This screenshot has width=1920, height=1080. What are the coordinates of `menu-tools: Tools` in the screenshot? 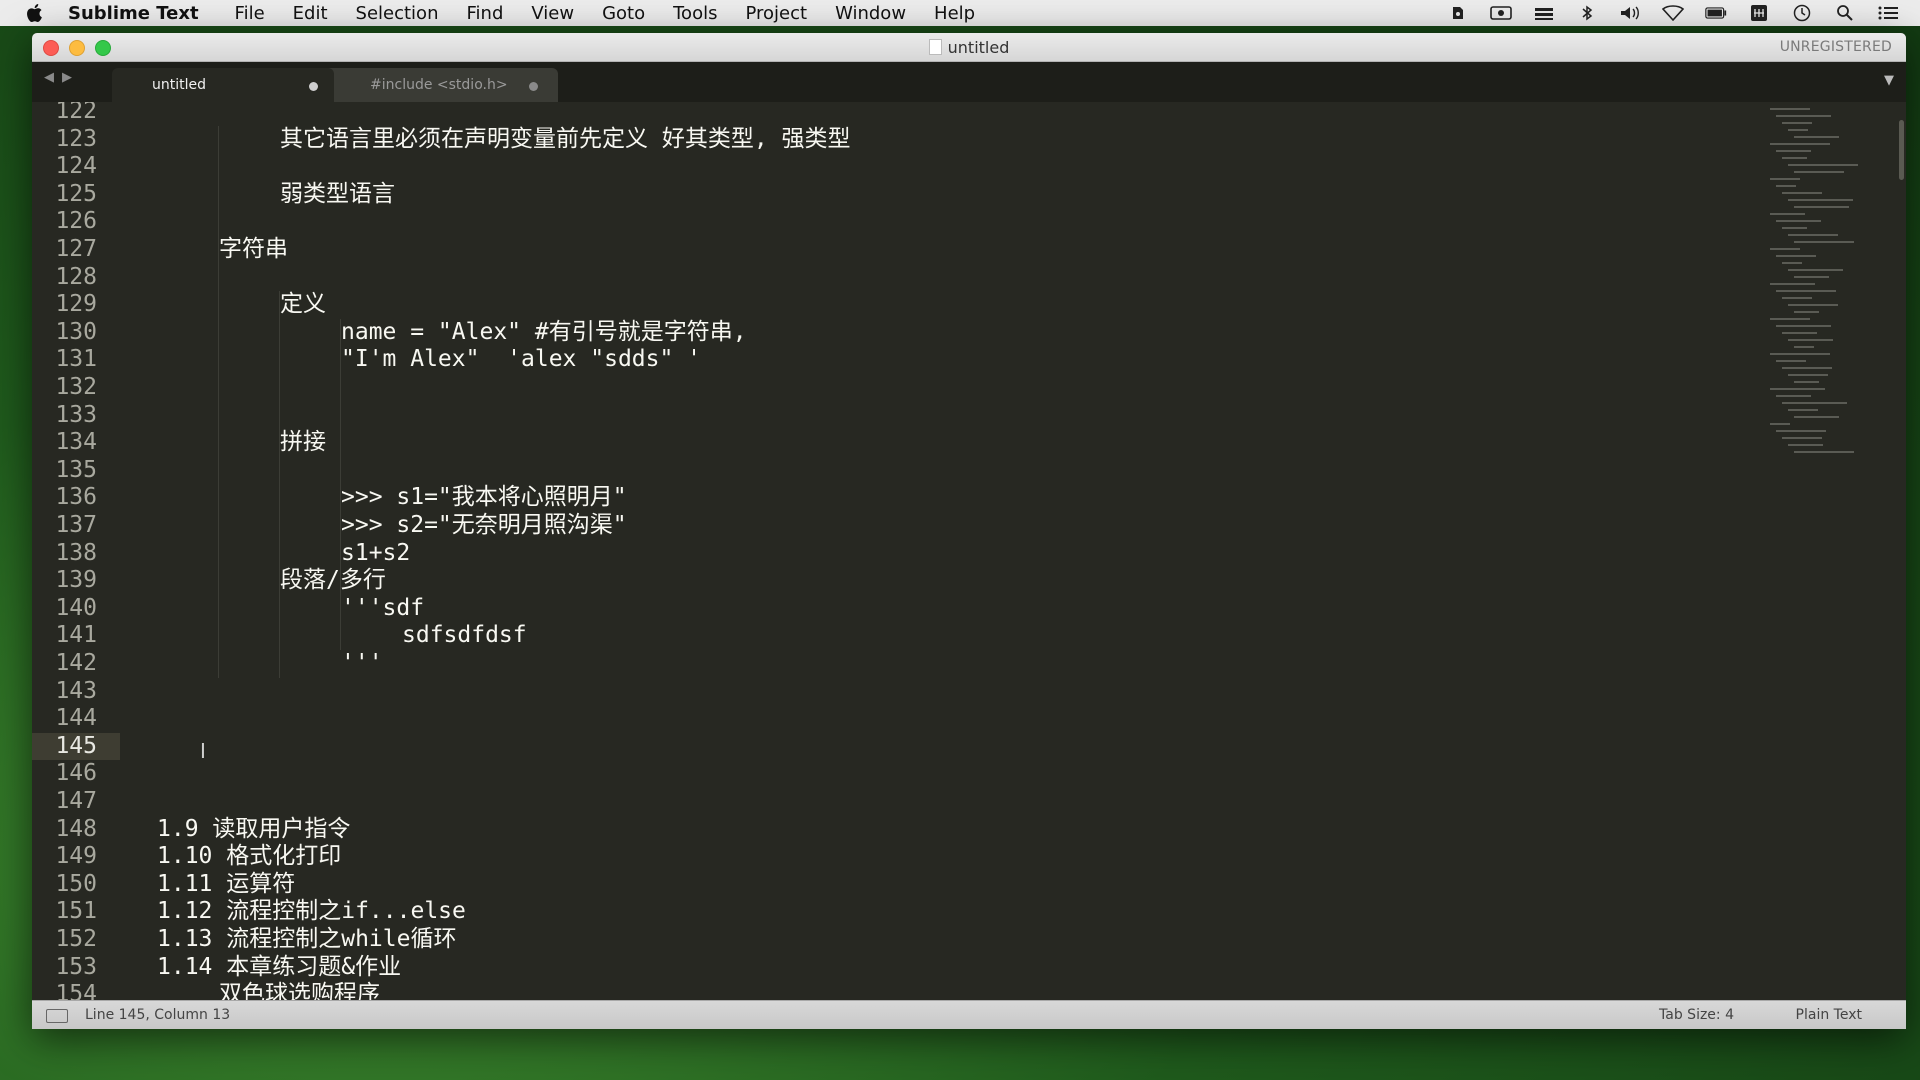 It's located at (695, 13).